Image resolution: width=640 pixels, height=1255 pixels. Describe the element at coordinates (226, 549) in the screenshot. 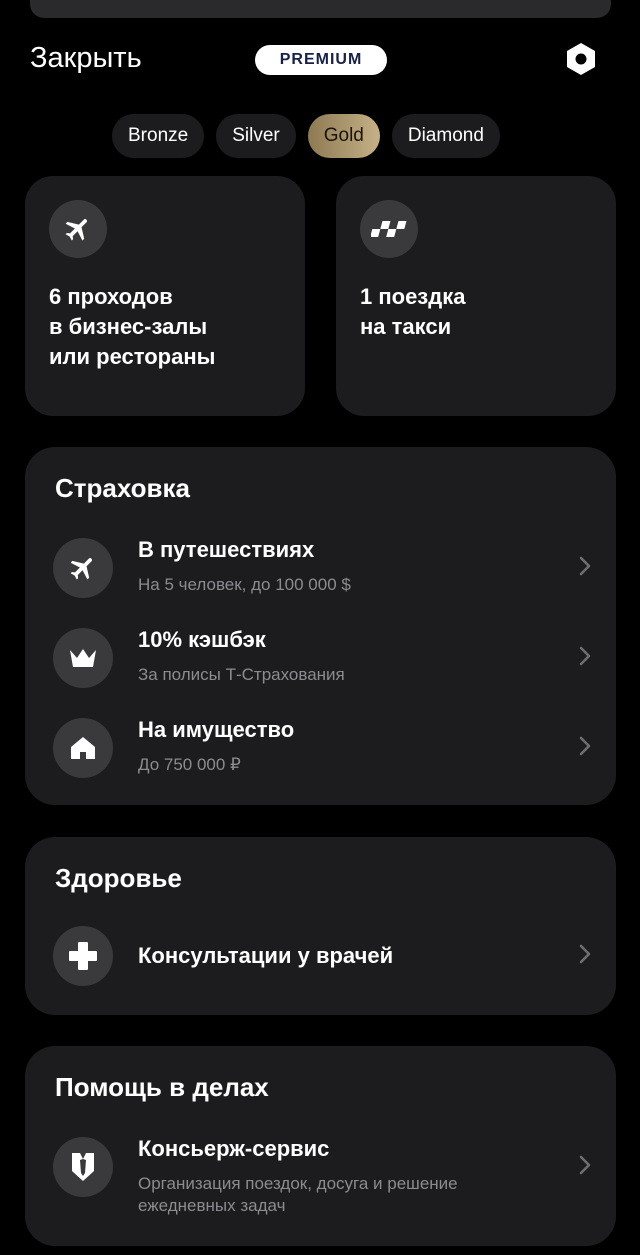

I see `row-title: В путешествиях` at that location.